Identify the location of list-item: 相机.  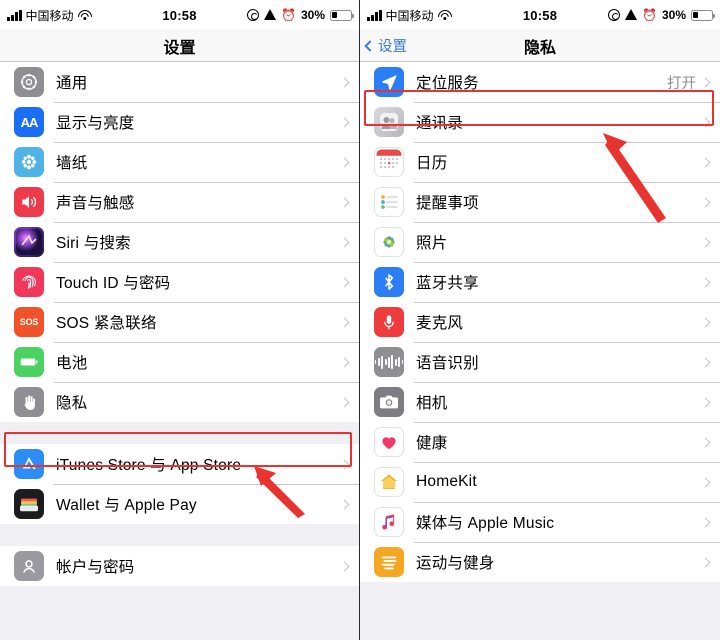
(540, 402).